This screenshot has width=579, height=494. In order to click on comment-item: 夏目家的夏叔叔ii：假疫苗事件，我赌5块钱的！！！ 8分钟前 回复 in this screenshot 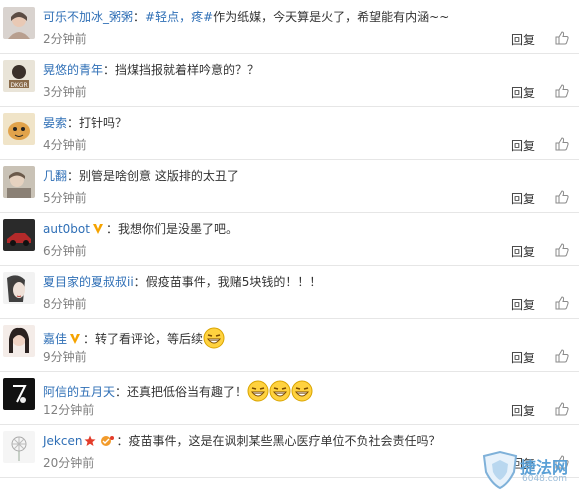, I will do `click(289, 292)`.